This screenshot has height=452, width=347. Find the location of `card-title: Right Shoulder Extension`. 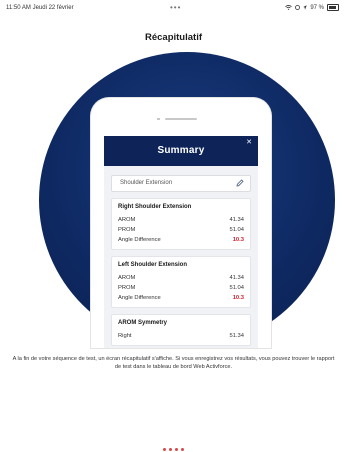

card-title: Right Shoulder Extension is located at coordinates (155, 207).